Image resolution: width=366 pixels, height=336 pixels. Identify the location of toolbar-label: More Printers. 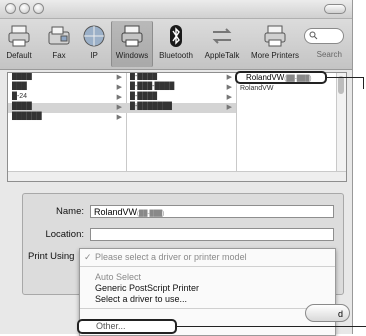
(274, 55).